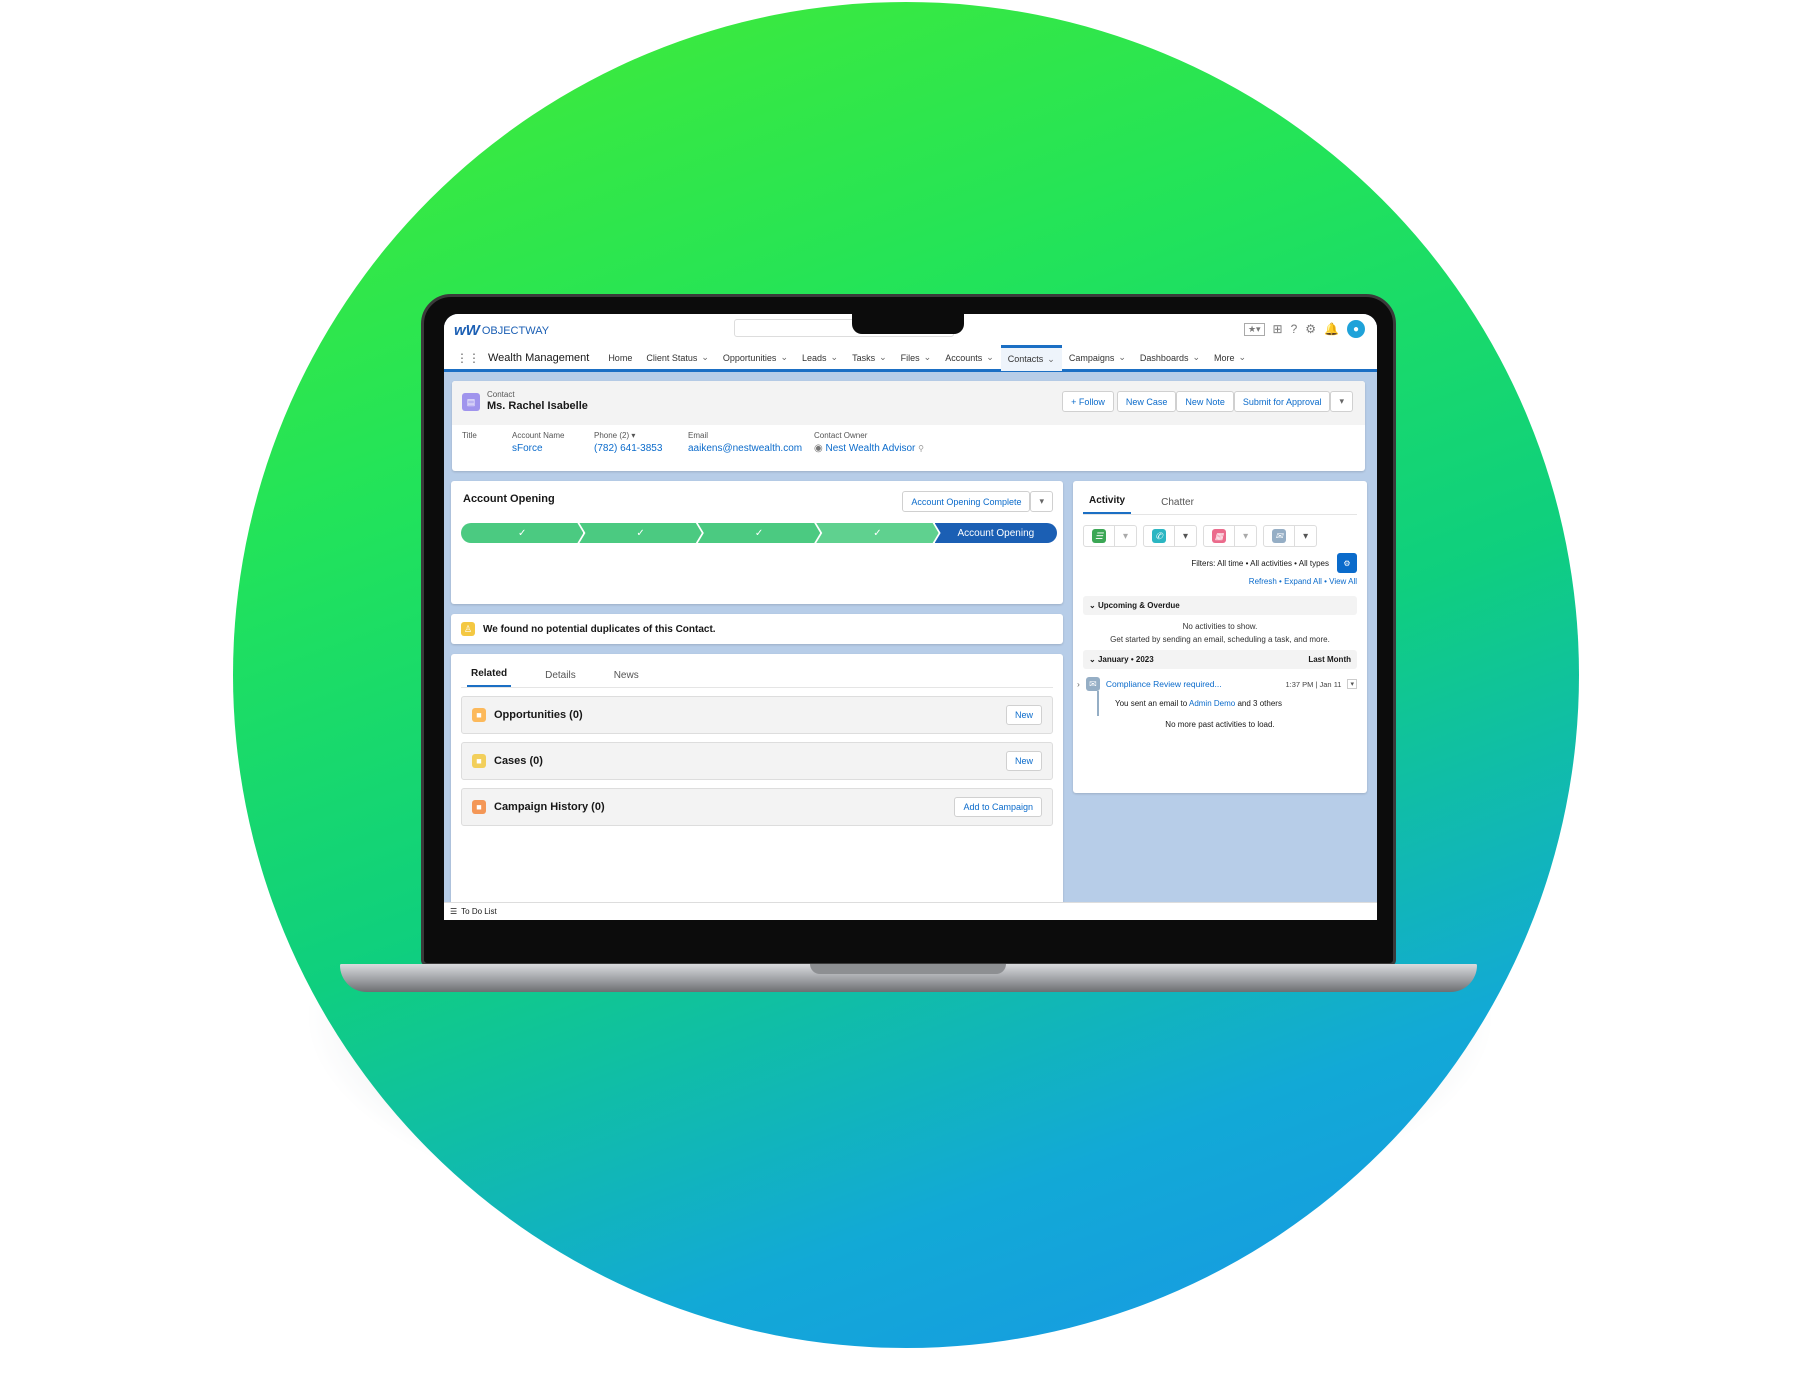 Image resolution: width=1800 pixels, height=1398 pixels. What do you see at coordinates (1352, 684) in the screenshot?
I see `activity-menu-button: ▾` at bounding box center [1352, 684].